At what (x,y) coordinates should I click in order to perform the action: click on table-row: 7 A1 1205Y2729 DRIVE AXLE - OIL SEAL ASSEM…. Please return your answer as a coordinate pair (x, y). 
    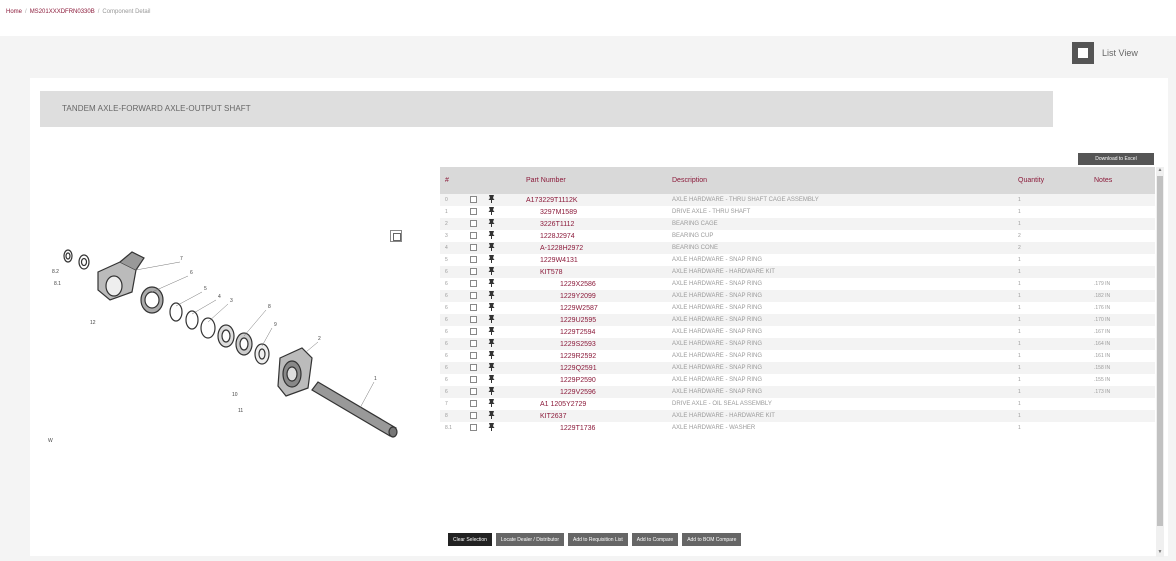
    Looking at the image, I should click on (797, 404).